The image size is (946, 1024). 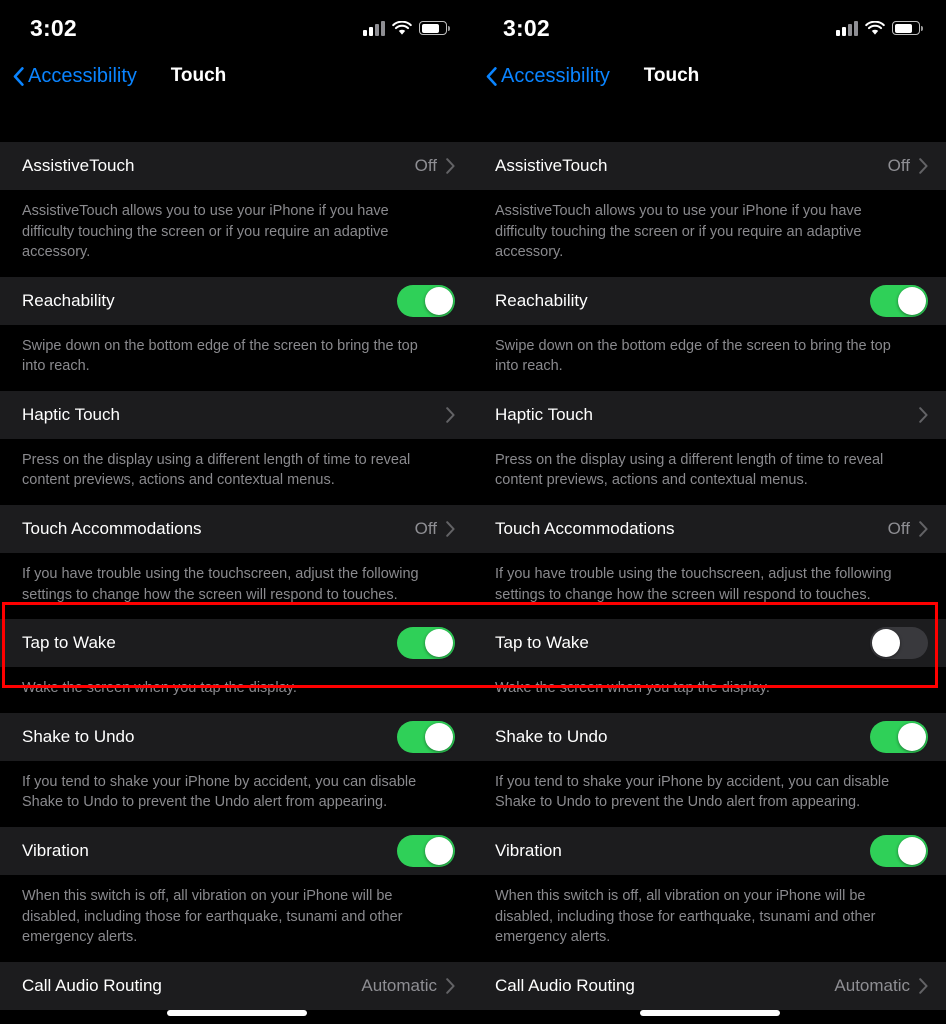 I want to click on status-indicators, so click(x=879, y=26).